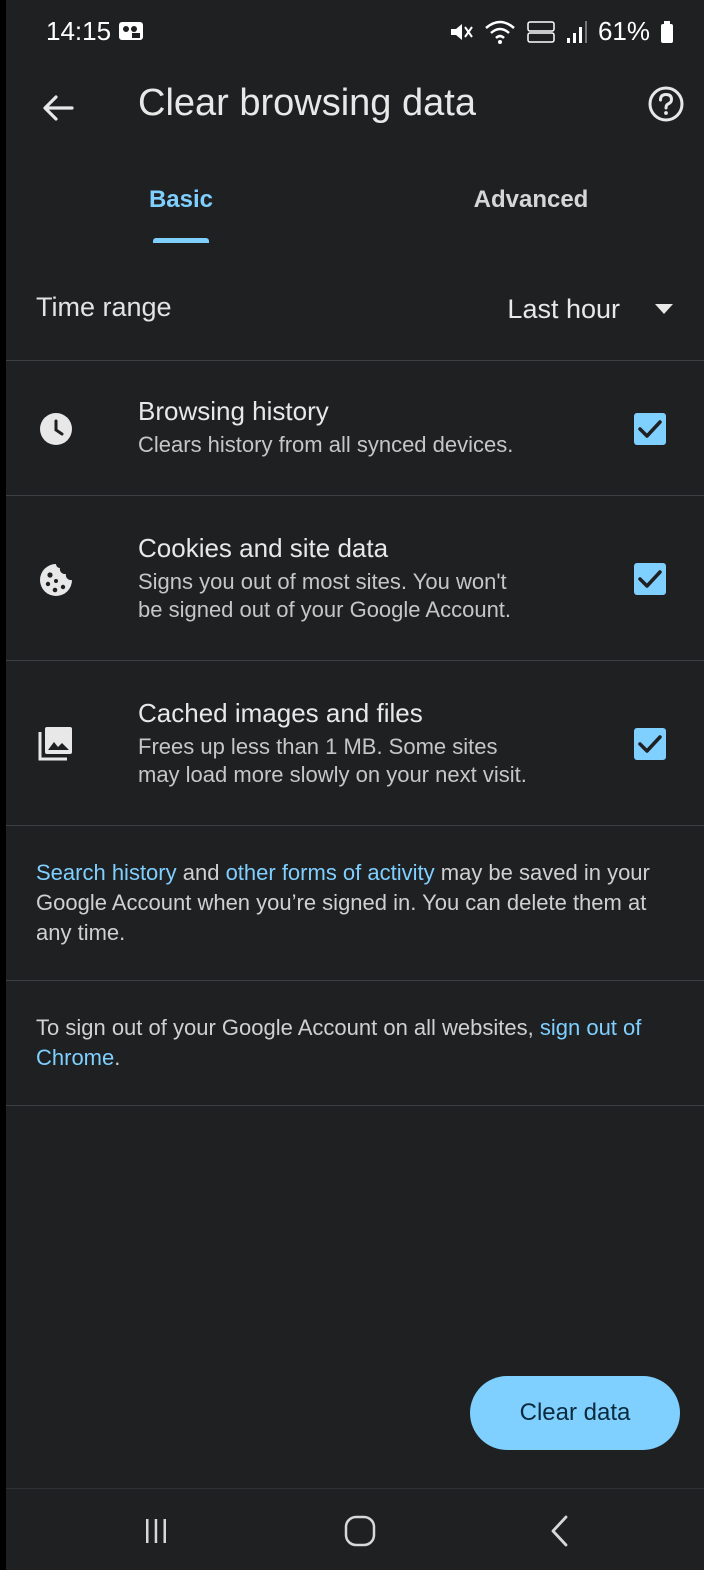  What do you see at coordinates (576, 31) in the screenshot?
I see `signal-icon` at bounding box center [576, 31].